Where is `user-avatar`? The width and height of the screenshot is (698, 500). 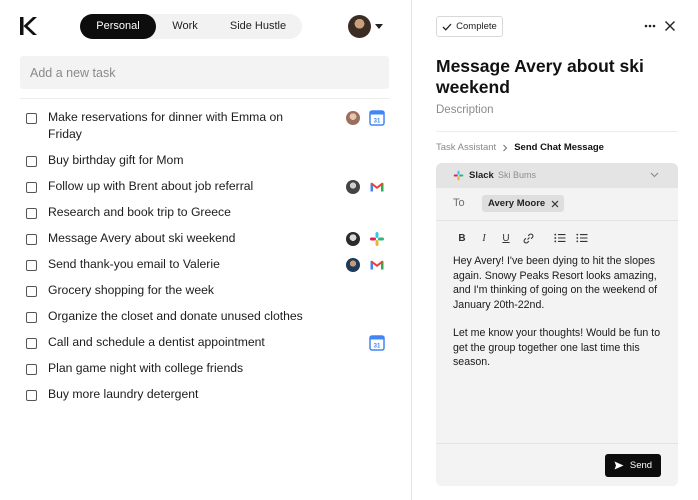 user-avatar is located at coordinates (359, 26).